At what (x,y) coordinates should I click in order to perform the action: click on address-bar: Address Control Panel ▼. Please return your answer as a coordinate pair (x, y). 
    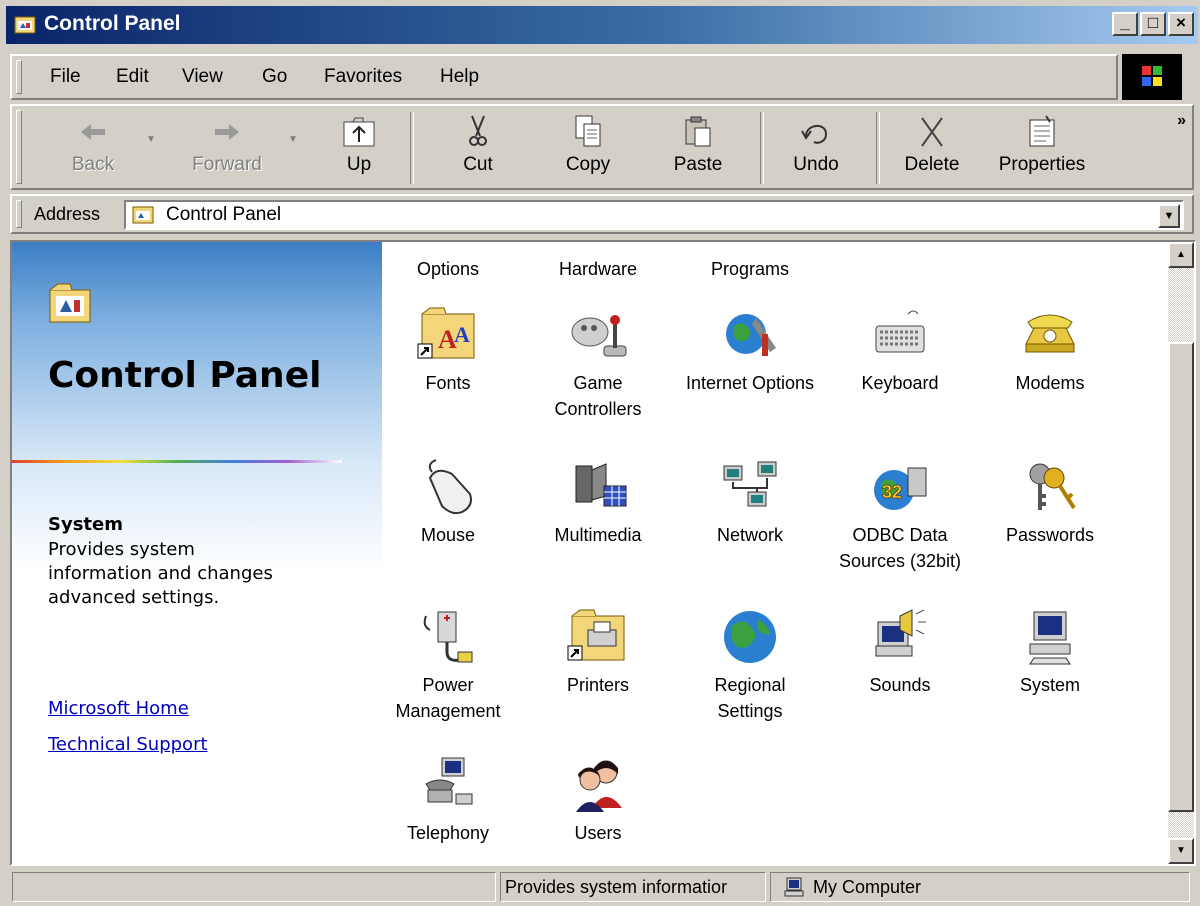
    Looking at the image, I should click on (602, 214).